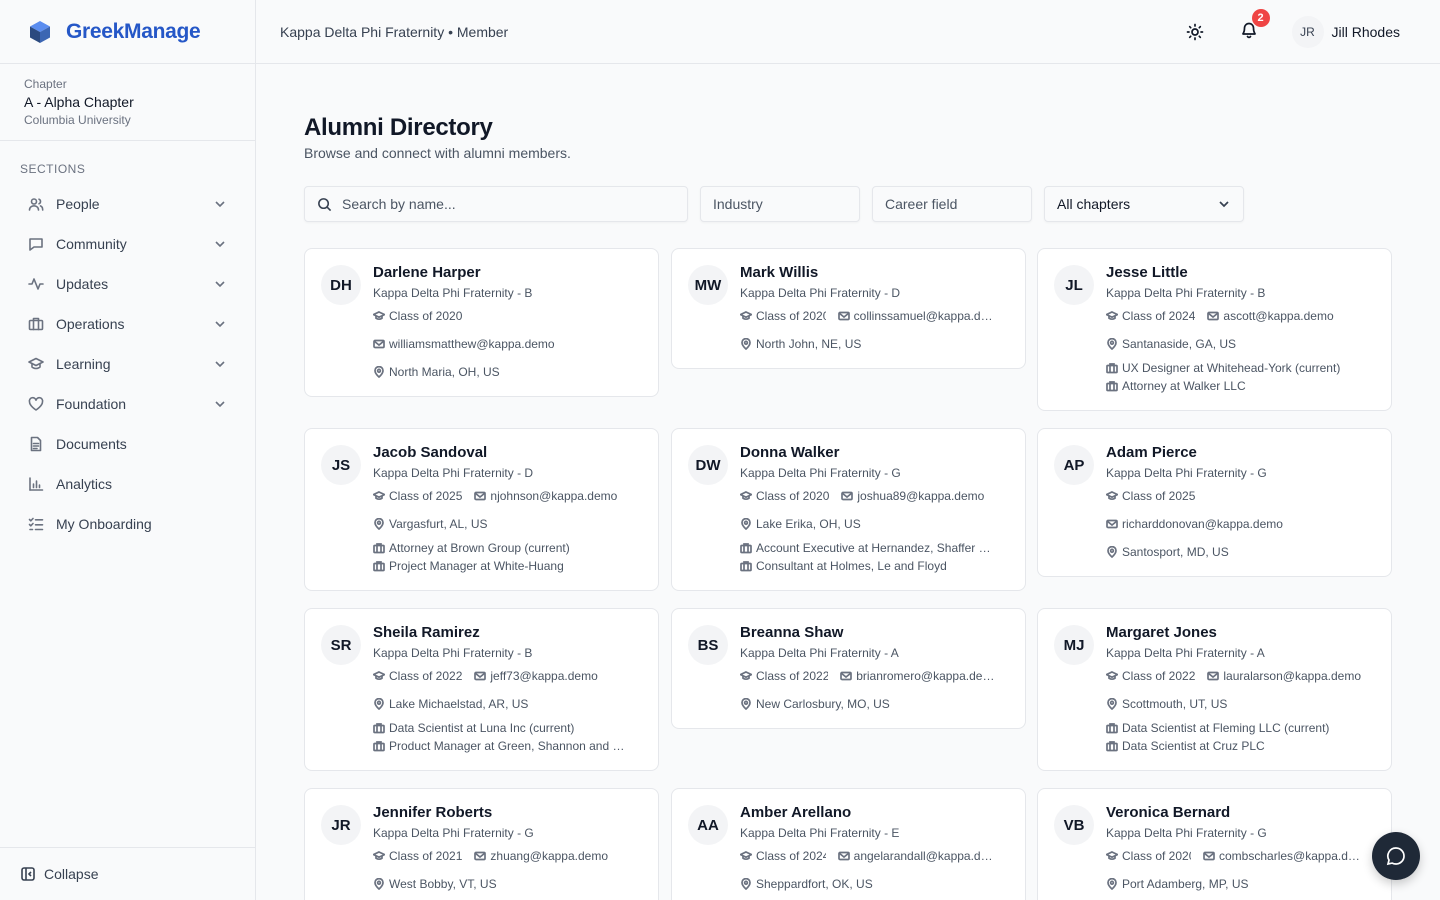  What do you see at coordinates (823, 704) in the screenshot?
I see `location-text: New Carlosbury, MO, US` at bounding box center [823, 704].